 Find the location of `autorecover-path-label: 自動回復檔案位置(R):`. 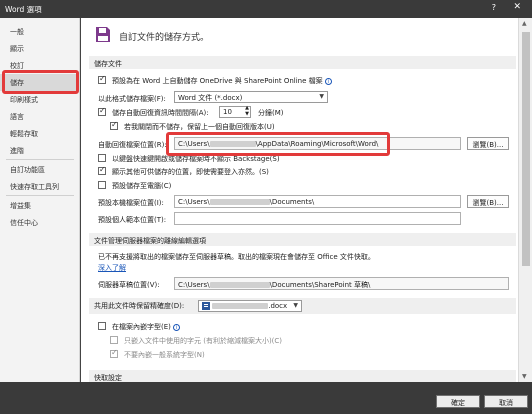

autorecover-path-label: 自動回復檔案位置(R): is located at coordinates (132, 145).